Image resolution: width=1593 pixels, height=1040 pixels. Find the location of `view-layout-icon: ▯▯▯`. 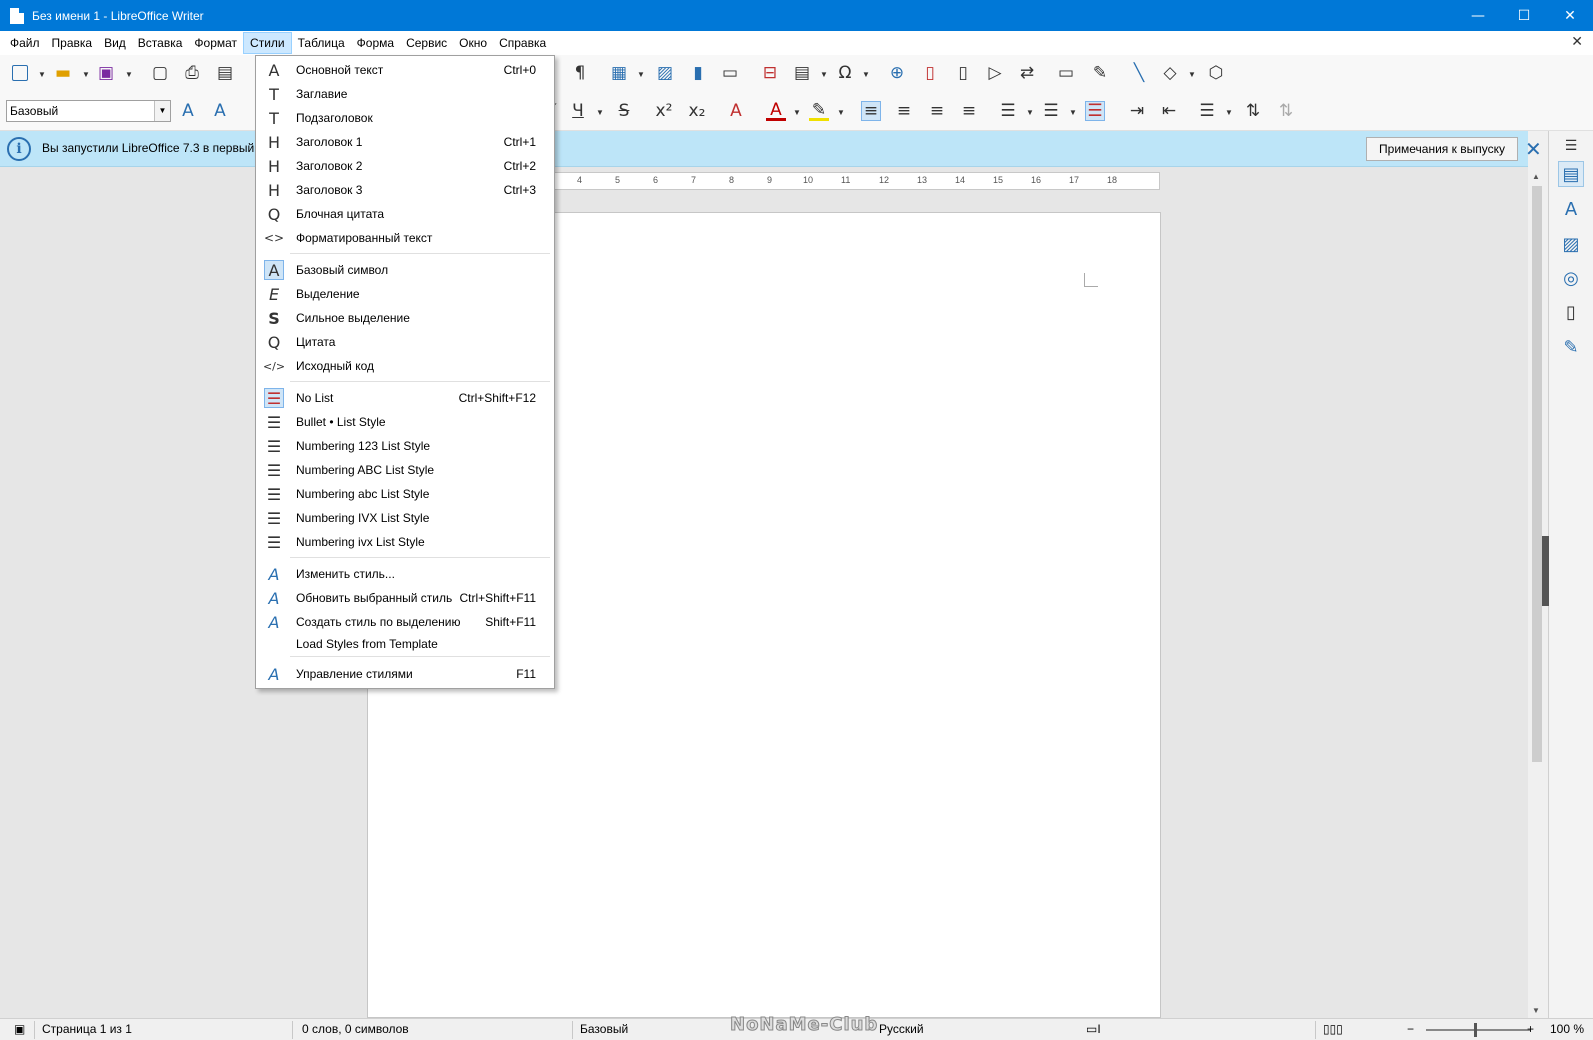

view-layout-icon: ▯▯▯ is located at coordinates (1333, 1029).